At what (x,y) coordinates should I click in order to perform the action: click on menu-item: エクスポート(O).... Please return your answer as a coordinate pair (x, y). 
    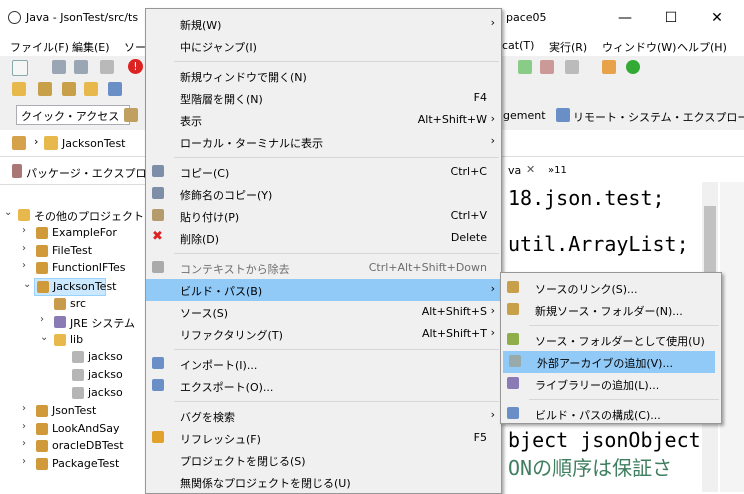
    Looking at the image, I should click on (323, 386).